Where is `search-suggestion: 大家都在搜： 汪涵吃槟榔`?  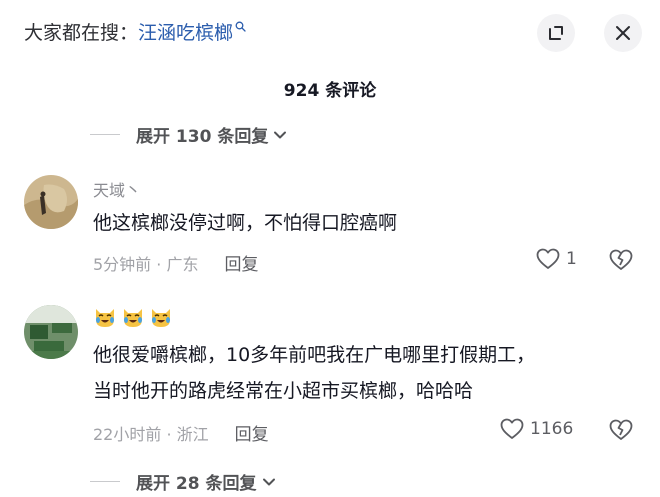
search-suggestion: 大家都在搜： 汪涵吃槟榔 is located at coordinates (135, 31).